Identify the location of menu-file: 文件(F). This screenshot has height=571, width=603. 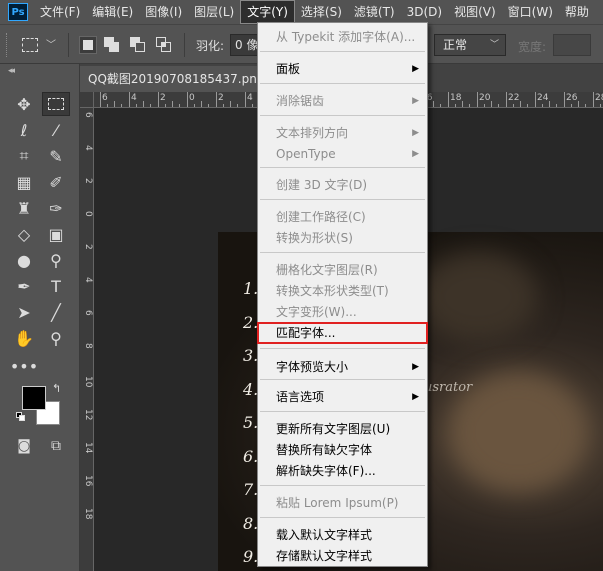
(60, 12).